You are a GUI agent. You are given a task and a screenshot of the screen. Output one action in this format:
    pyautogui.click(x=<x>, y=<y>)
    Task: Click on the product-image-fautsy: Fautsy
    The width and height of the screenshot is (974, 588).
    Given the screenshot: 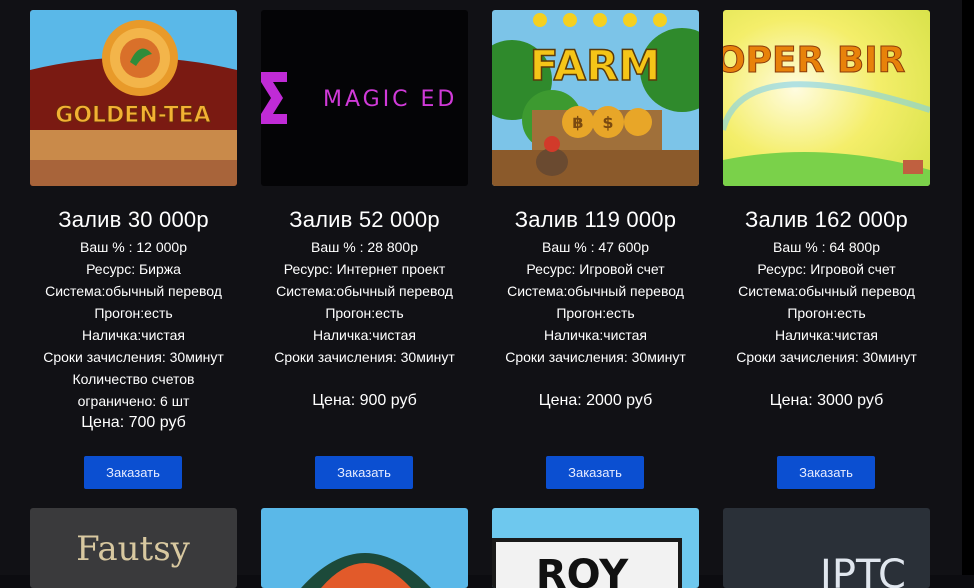 What is the action you would take?
    pyautogui.click(x=133, y=548)
    